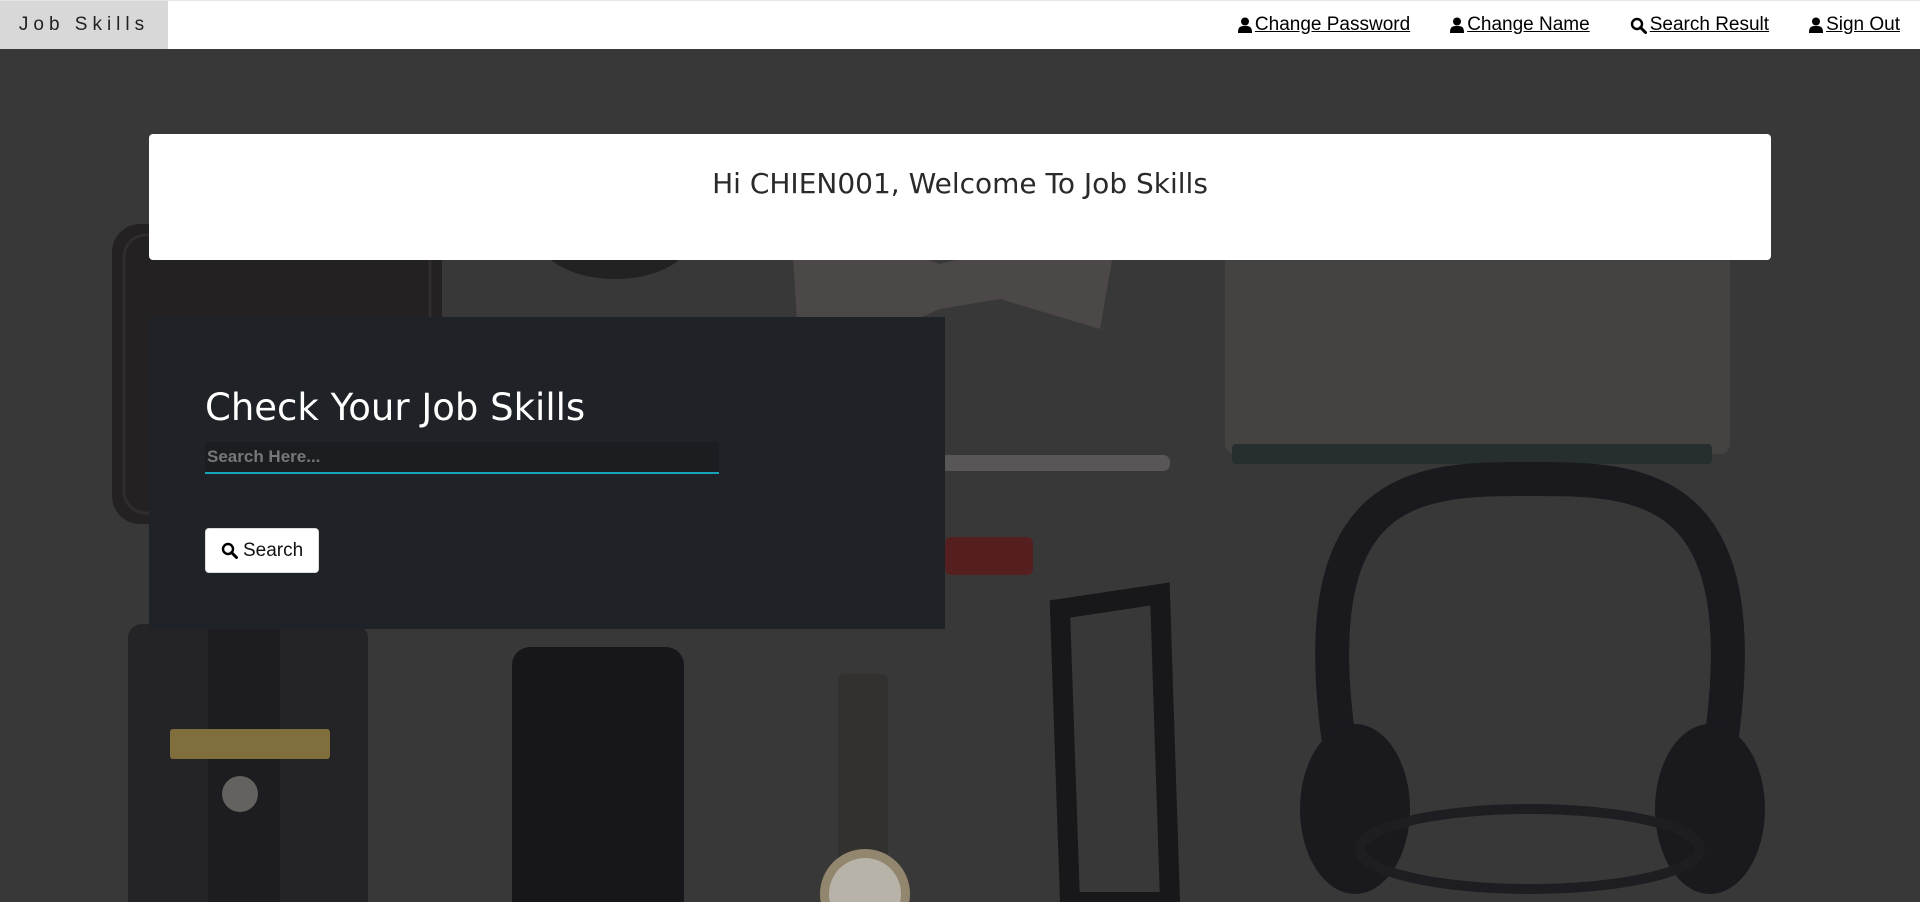 The height and width of the screenshot is (903, 1920). Describe the element at coordinates (1528, 24) in the screenshot. I see `nav-label: Change Name` at that location.